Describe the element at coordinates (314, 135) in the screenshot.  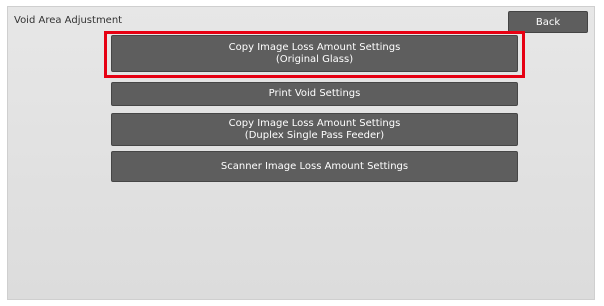
I see `button-label-line2: (Duplex Single Pass Feeder)` at that location.